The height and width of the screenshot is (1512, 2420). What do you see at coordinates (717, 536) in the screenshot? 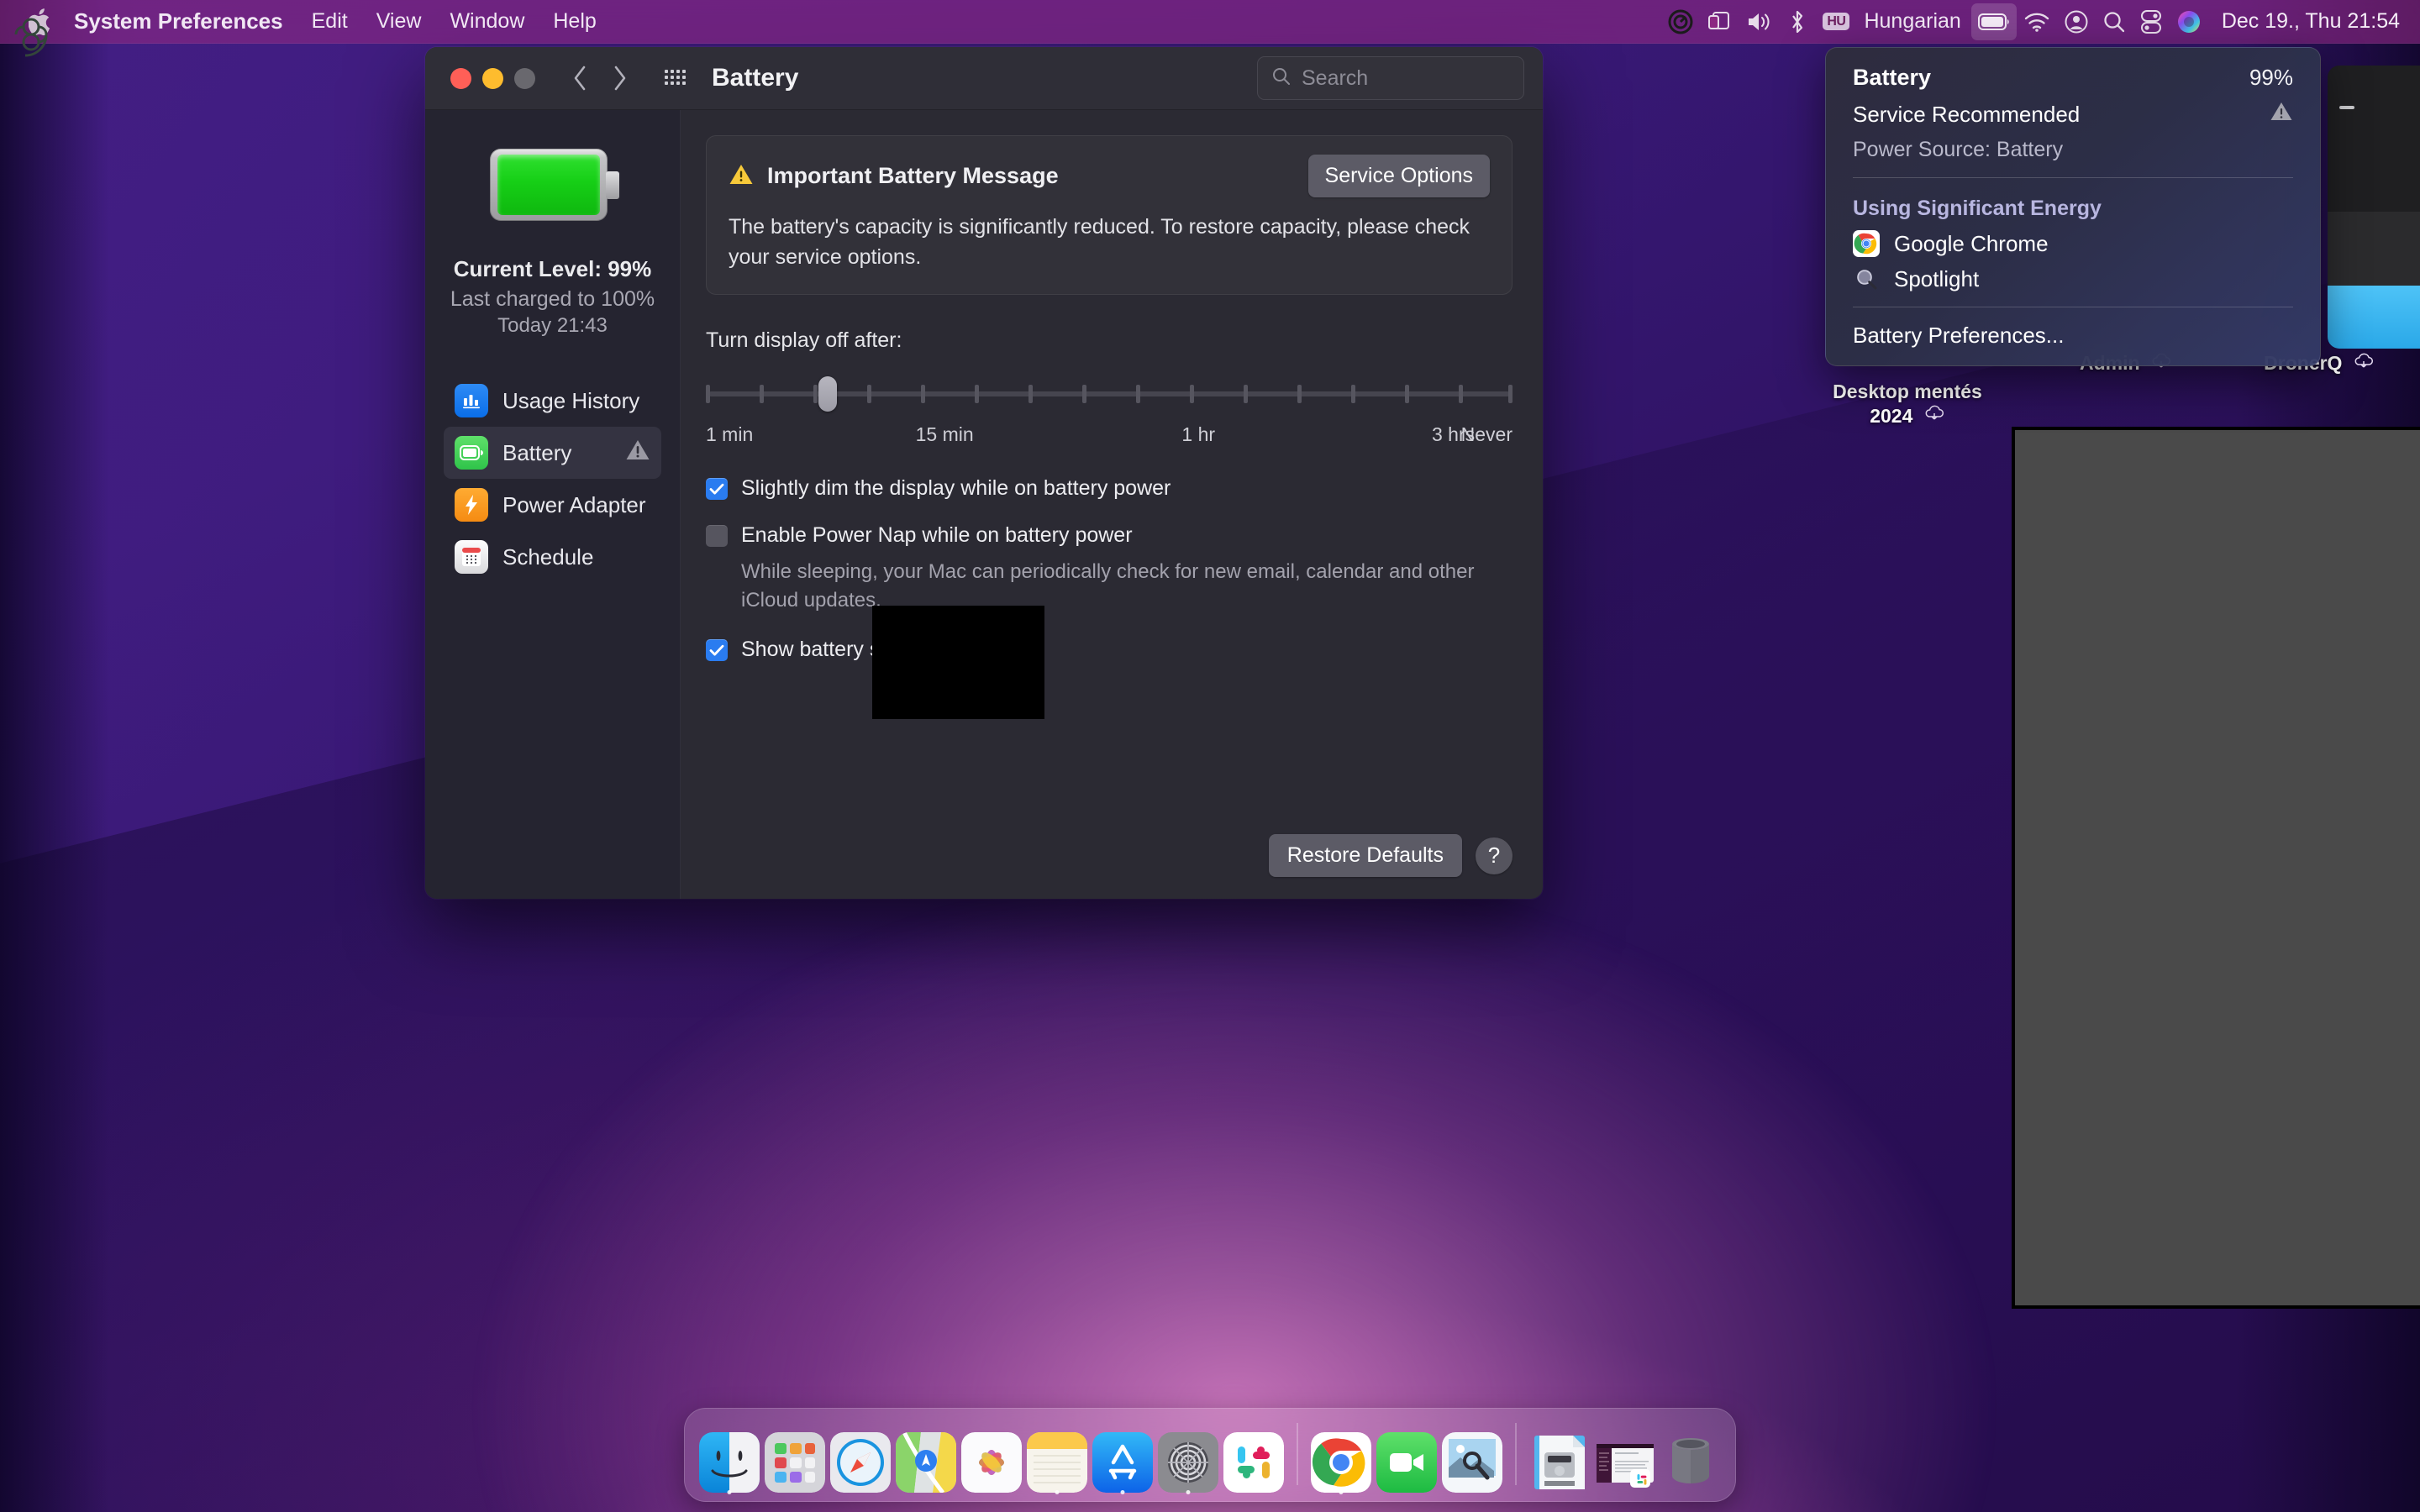
I see `checkbox-power-nap` at bounding box center [717, 536].